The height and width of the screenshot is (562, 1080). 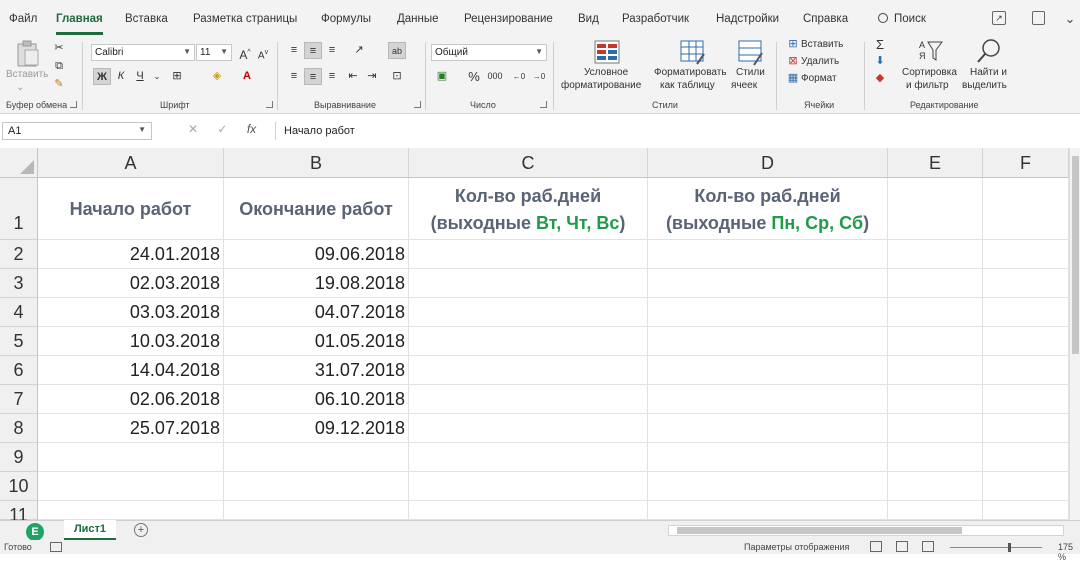 I want to click on cell-b9, so click(x=316, y=457).